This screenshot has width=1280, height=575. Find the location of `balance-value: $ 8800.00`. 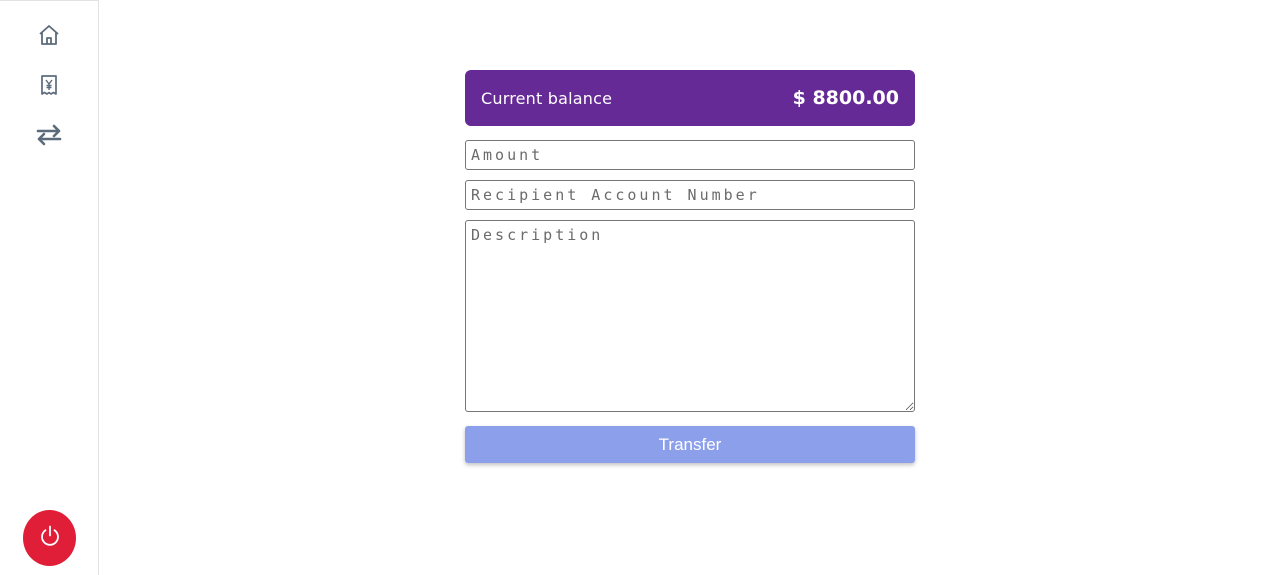

balance-value: $ 8800.00 is located at coordinates (845, 98).